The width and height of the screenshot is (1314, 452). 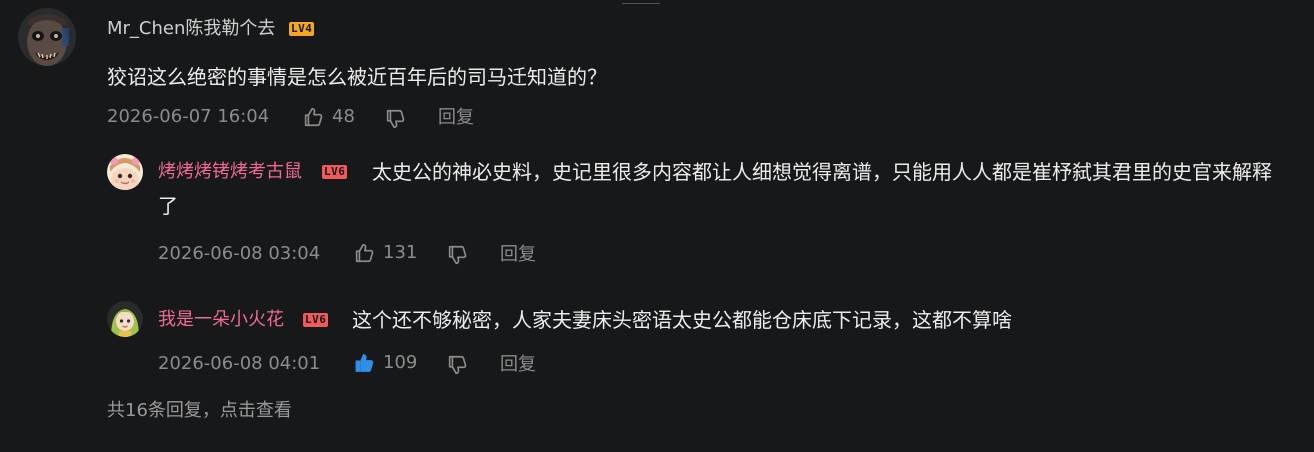 What do you see at coordinates (400, 362) in the screenshot?
I see `like-count: 109` at bounding box center [400, 362].